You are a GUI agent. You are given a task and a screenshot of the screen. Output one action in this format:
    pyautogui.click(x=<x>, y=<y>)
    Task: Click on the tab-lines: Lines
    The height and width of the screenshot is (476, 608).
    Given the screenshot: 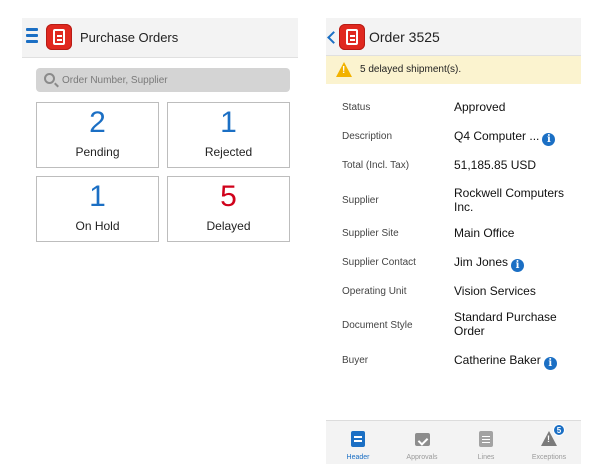 What is the action you would take?
    pyautogui.click(x=486, y=443)
    